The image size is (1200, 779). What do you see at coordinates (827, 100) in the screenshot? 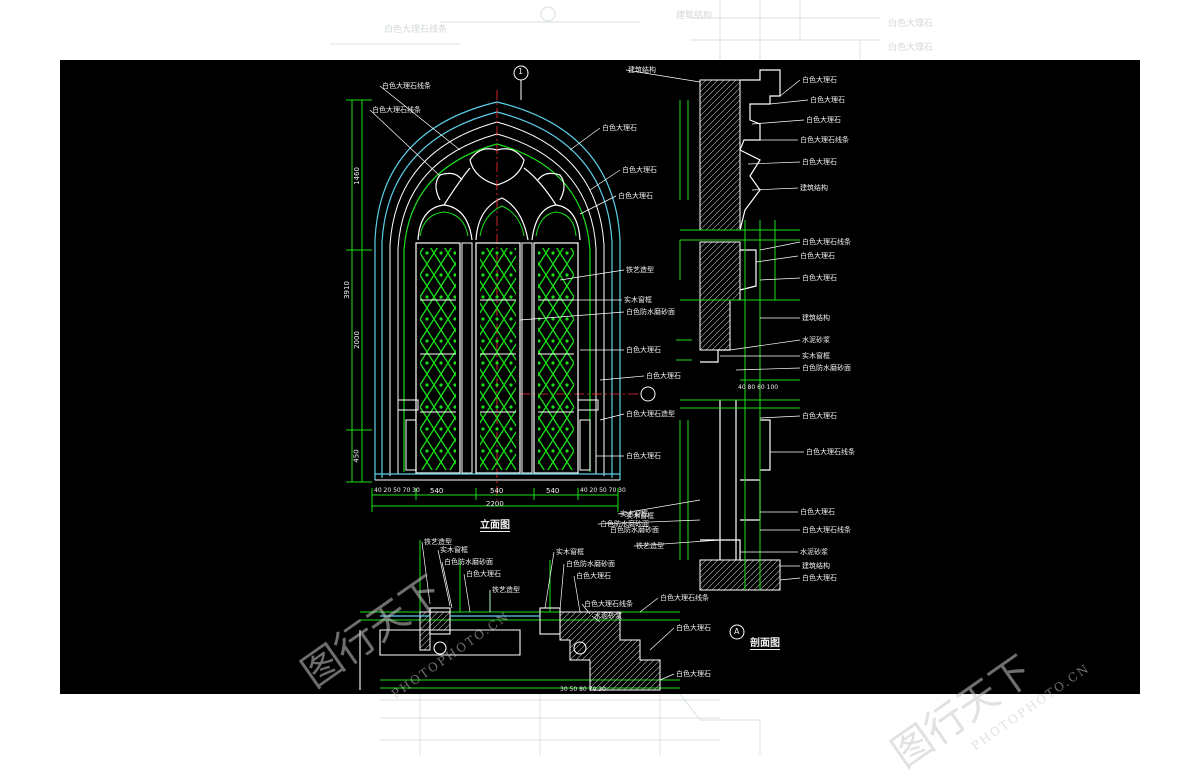
I see `section-label-3: 白色大理石` at bounding box center [827, 100].